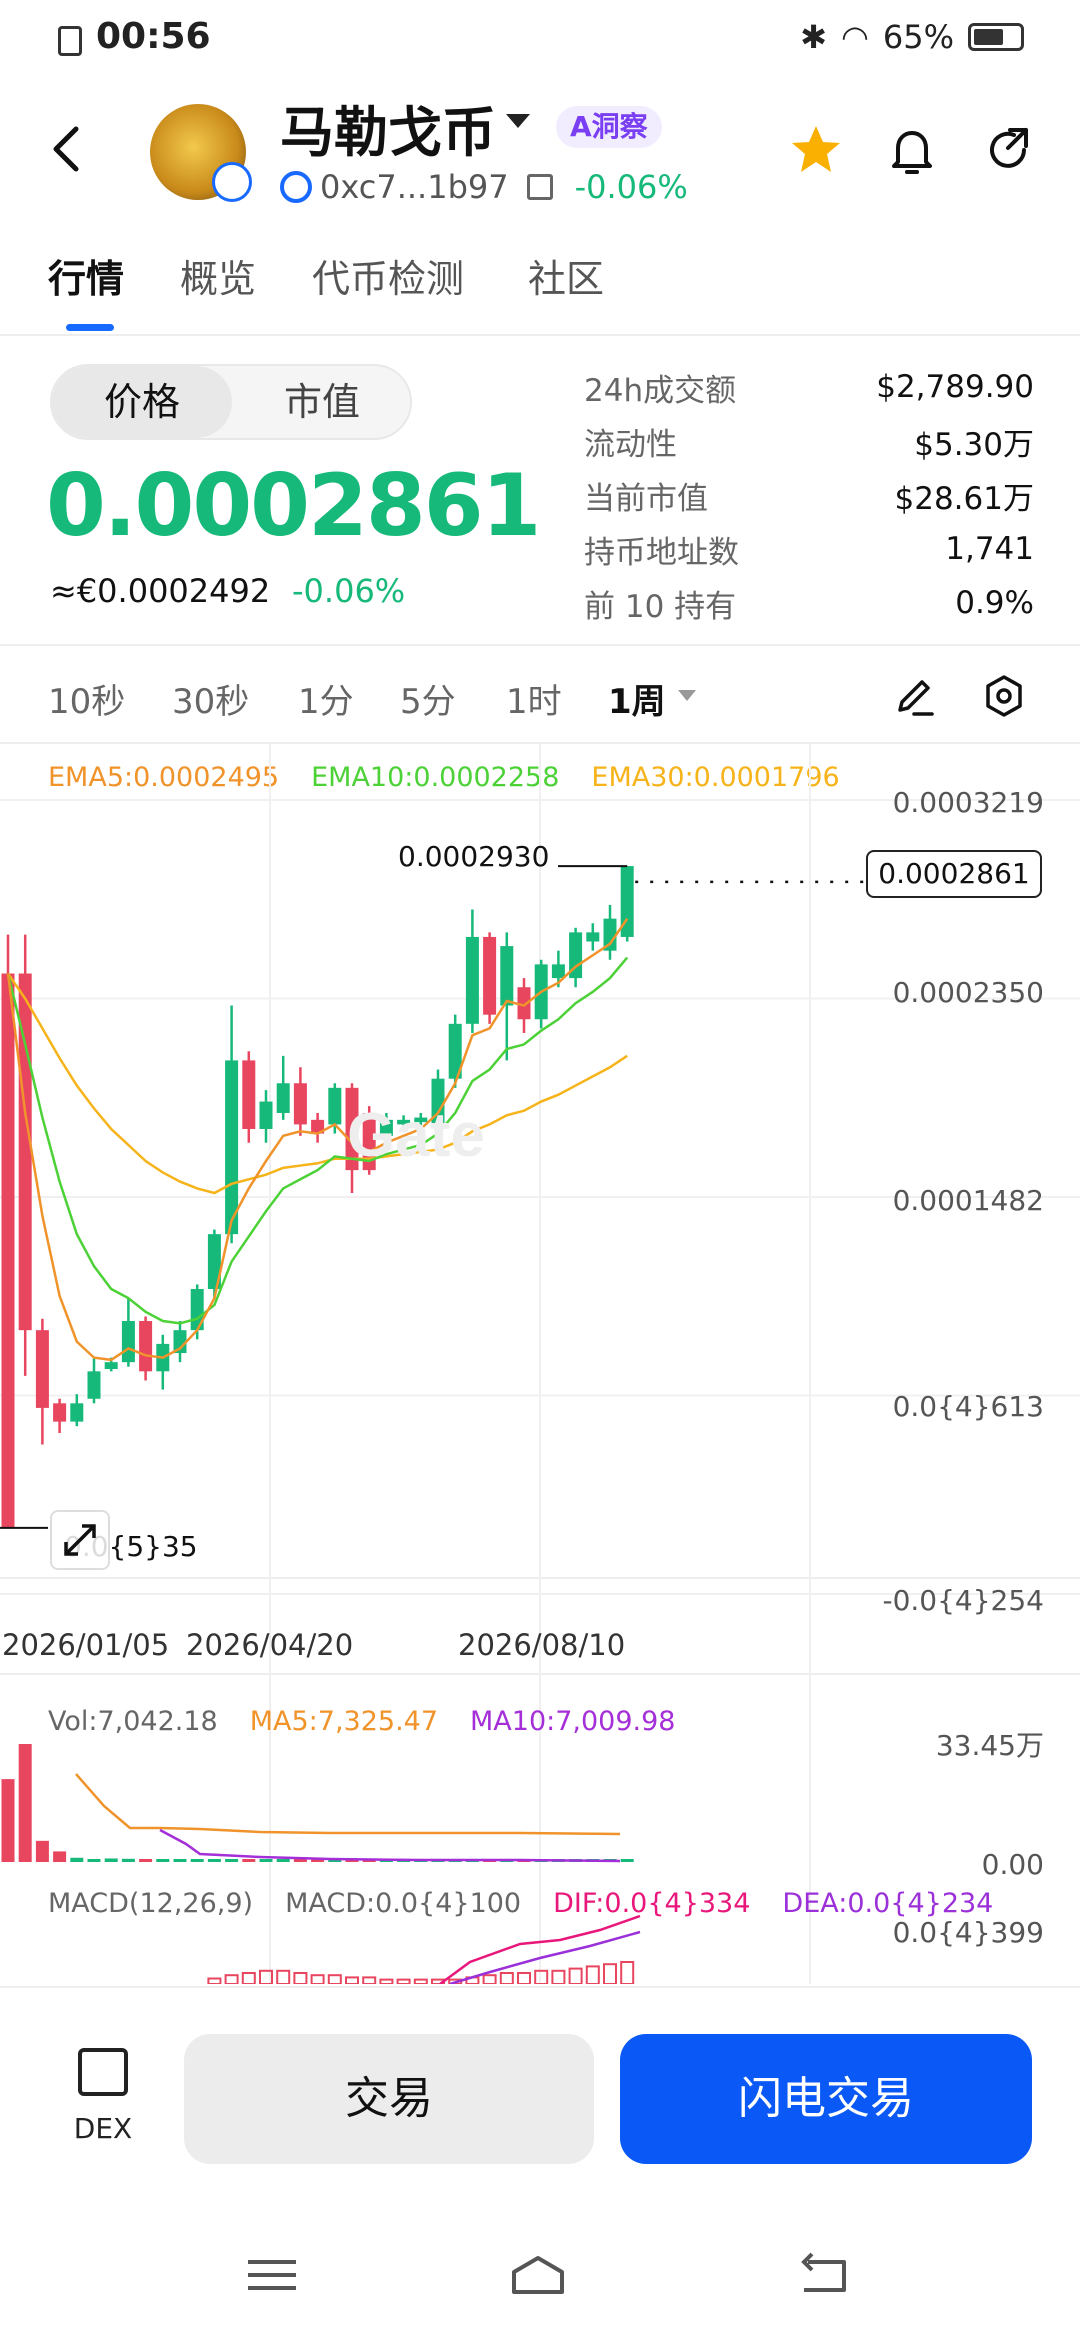 The image size is (1080, 2340). Describe the element at coordinates (988, 37) in the screenshot. I see `battery-level` at that location.